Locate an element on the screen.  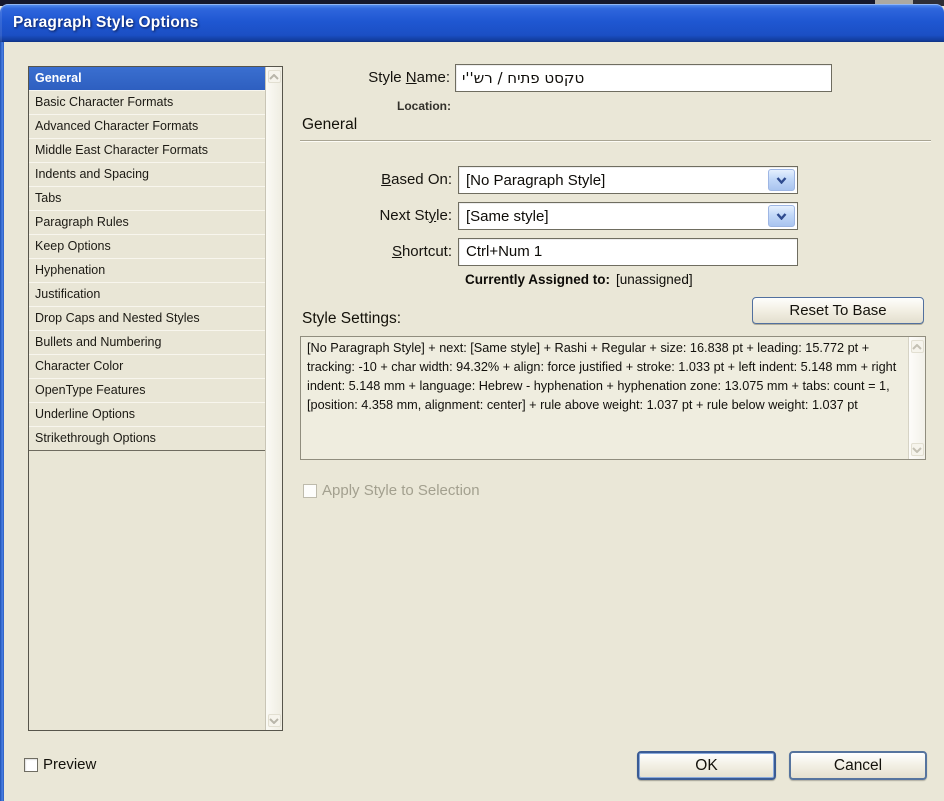
section-divider is located at coordinates (615, 141).